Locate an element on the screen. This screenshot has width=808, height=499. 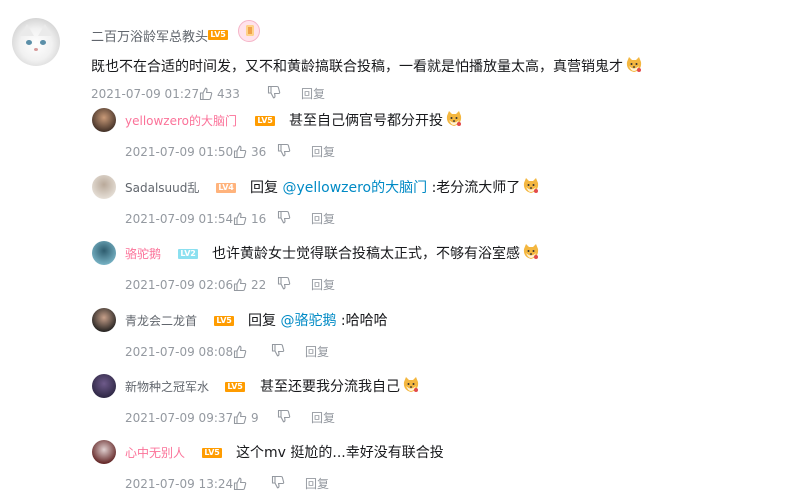
reply-meta: 2021-07-09 02:06 22 回复 is located at coordinates (230, 284).